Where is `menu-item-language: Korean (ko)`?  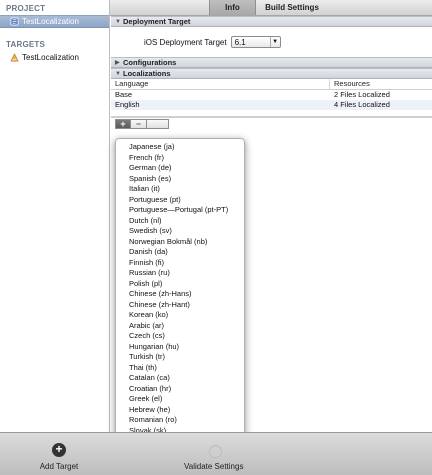 menu-item-language: Korean (ko) is located at coordinates (180, 315).